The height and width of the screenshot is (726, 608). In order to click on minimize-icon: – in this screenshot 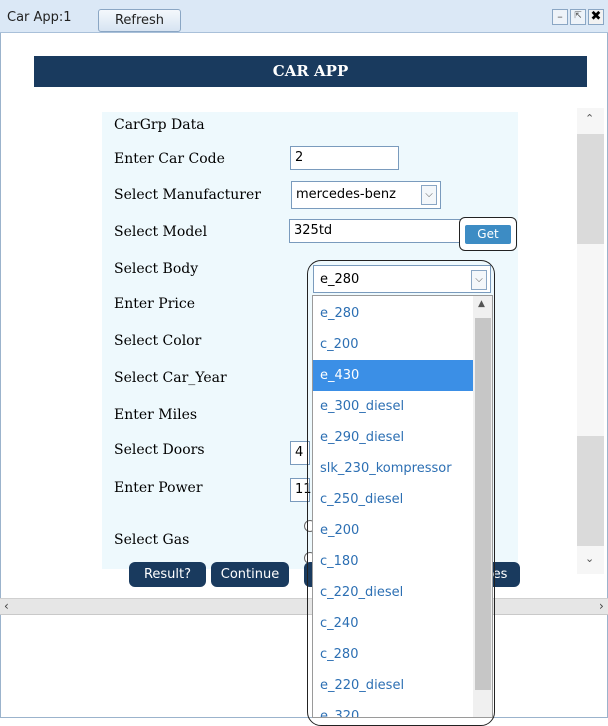, I will do `click(560, 17)`.